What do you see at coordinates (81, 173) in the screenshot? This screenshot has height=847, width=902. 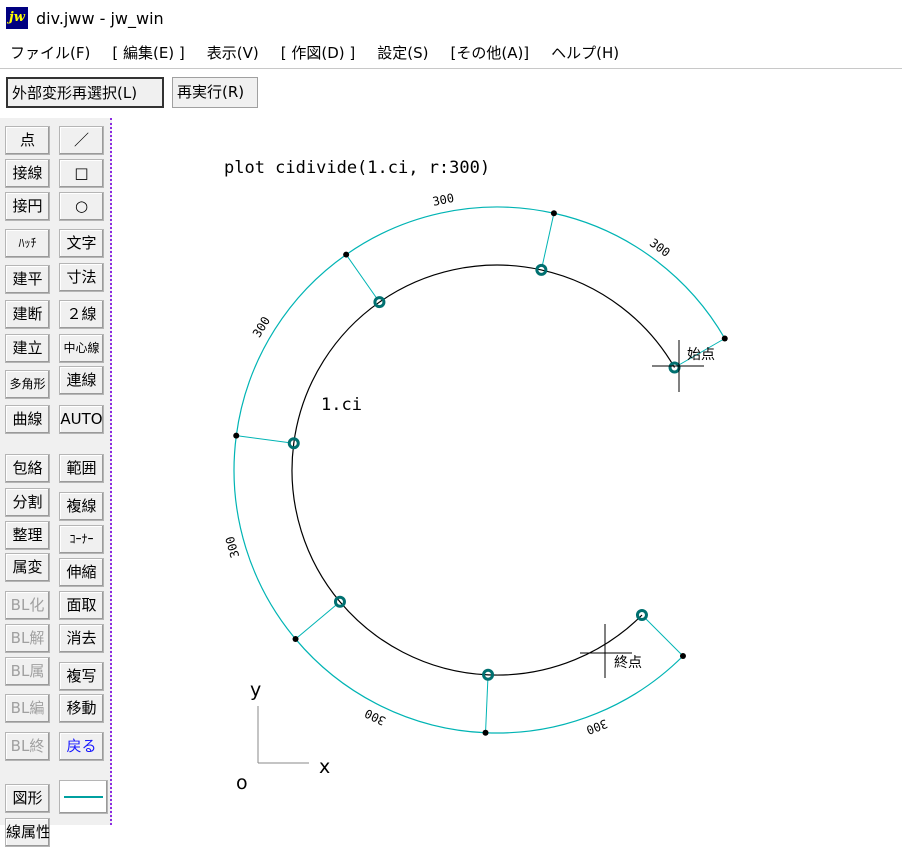 I see `tool-rectangle: □` at bounding box center [81, 173].